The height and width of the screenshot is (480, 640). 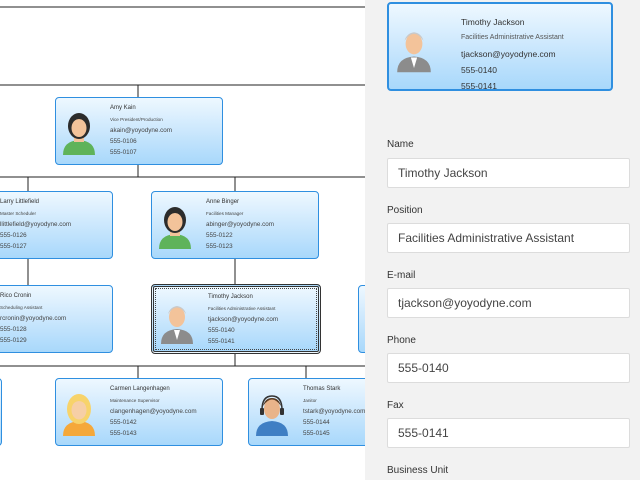 What do you see at coordinates (21, 307) in the screenshot?
I see `card-title: Scheduling Assistant` at bounding box center [21, 307].